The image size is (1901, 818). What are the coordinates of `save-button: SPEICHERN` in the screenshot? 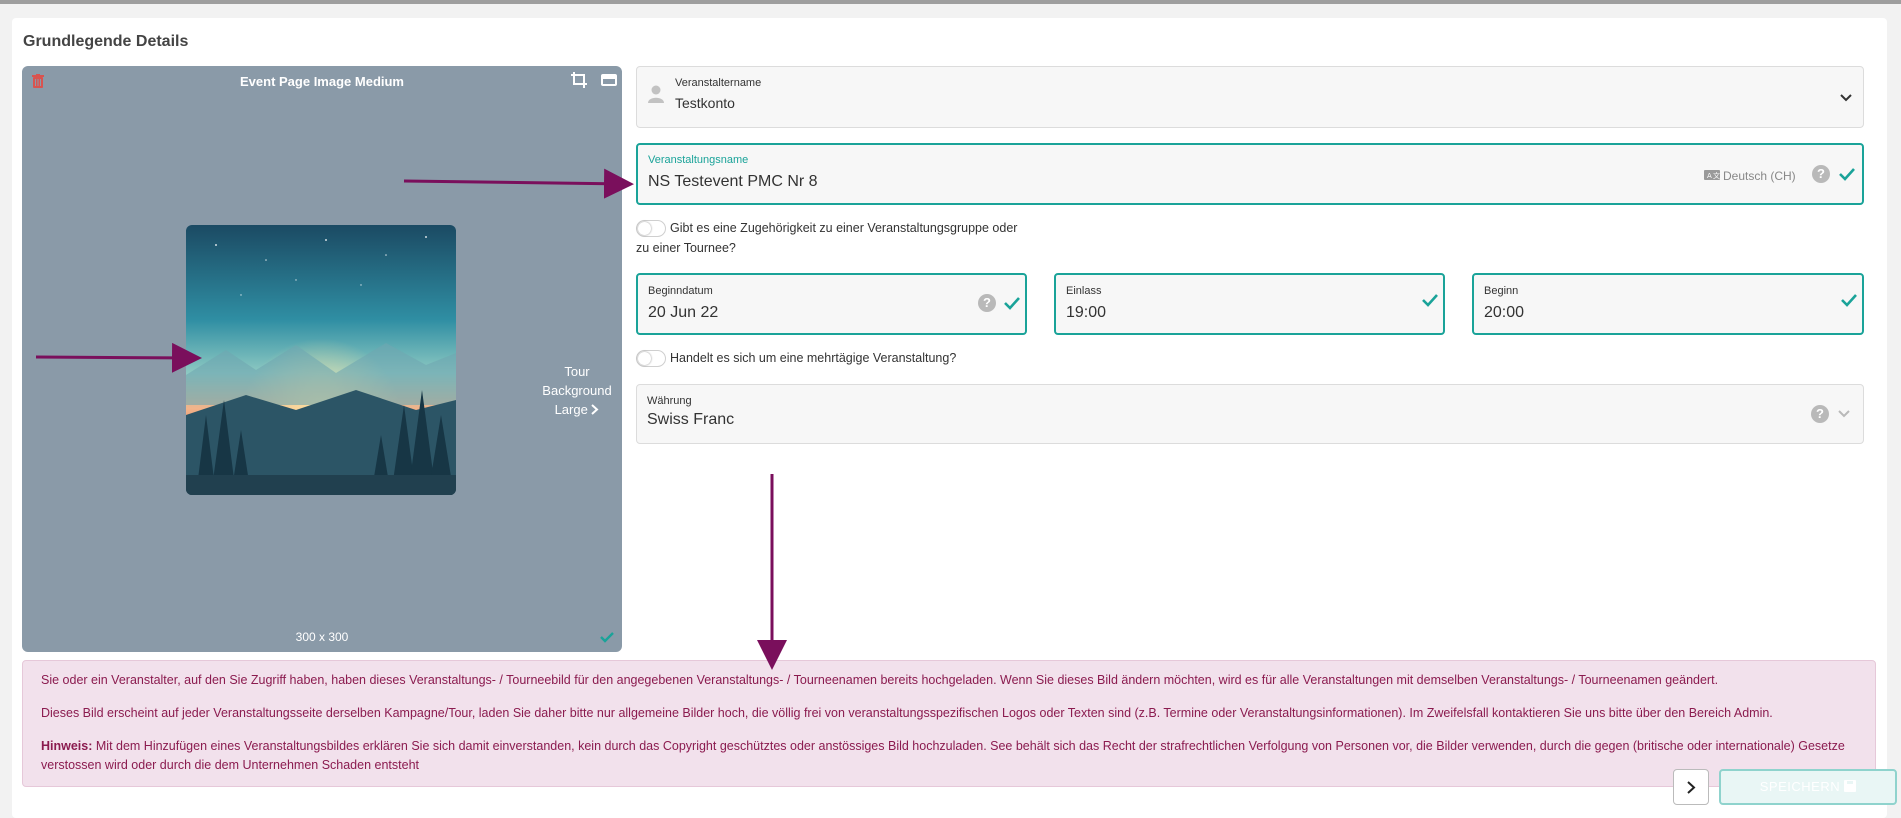 It's located at (1808, 787).